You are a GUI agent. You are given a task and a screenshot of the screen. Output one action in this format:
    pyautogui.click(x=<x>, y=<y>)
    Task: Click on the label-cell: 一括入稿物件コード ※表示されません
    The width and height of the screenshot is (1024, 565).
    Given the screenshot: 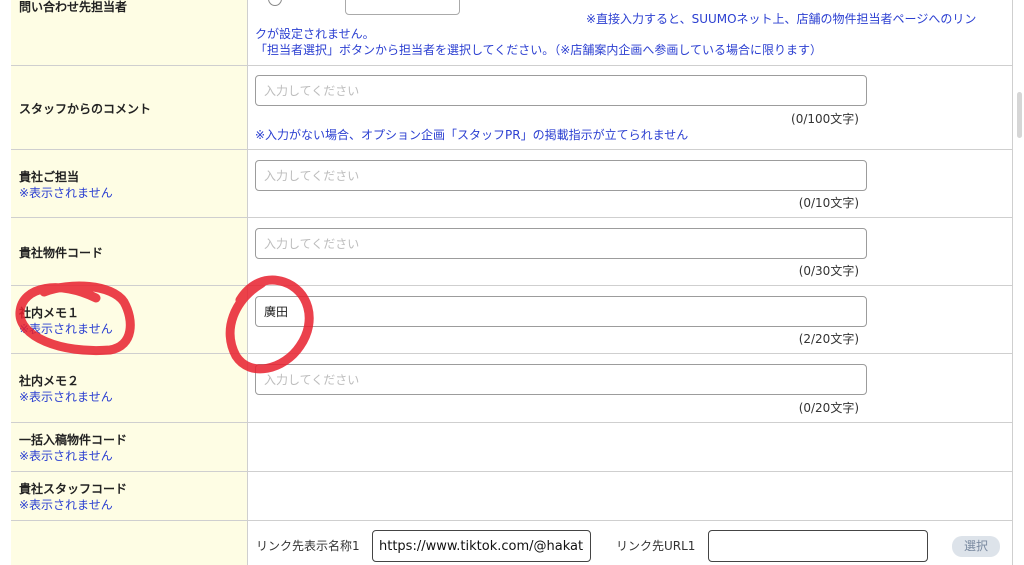 What is the action you would take?
    pyautogui.click(x=129, y=447)
    